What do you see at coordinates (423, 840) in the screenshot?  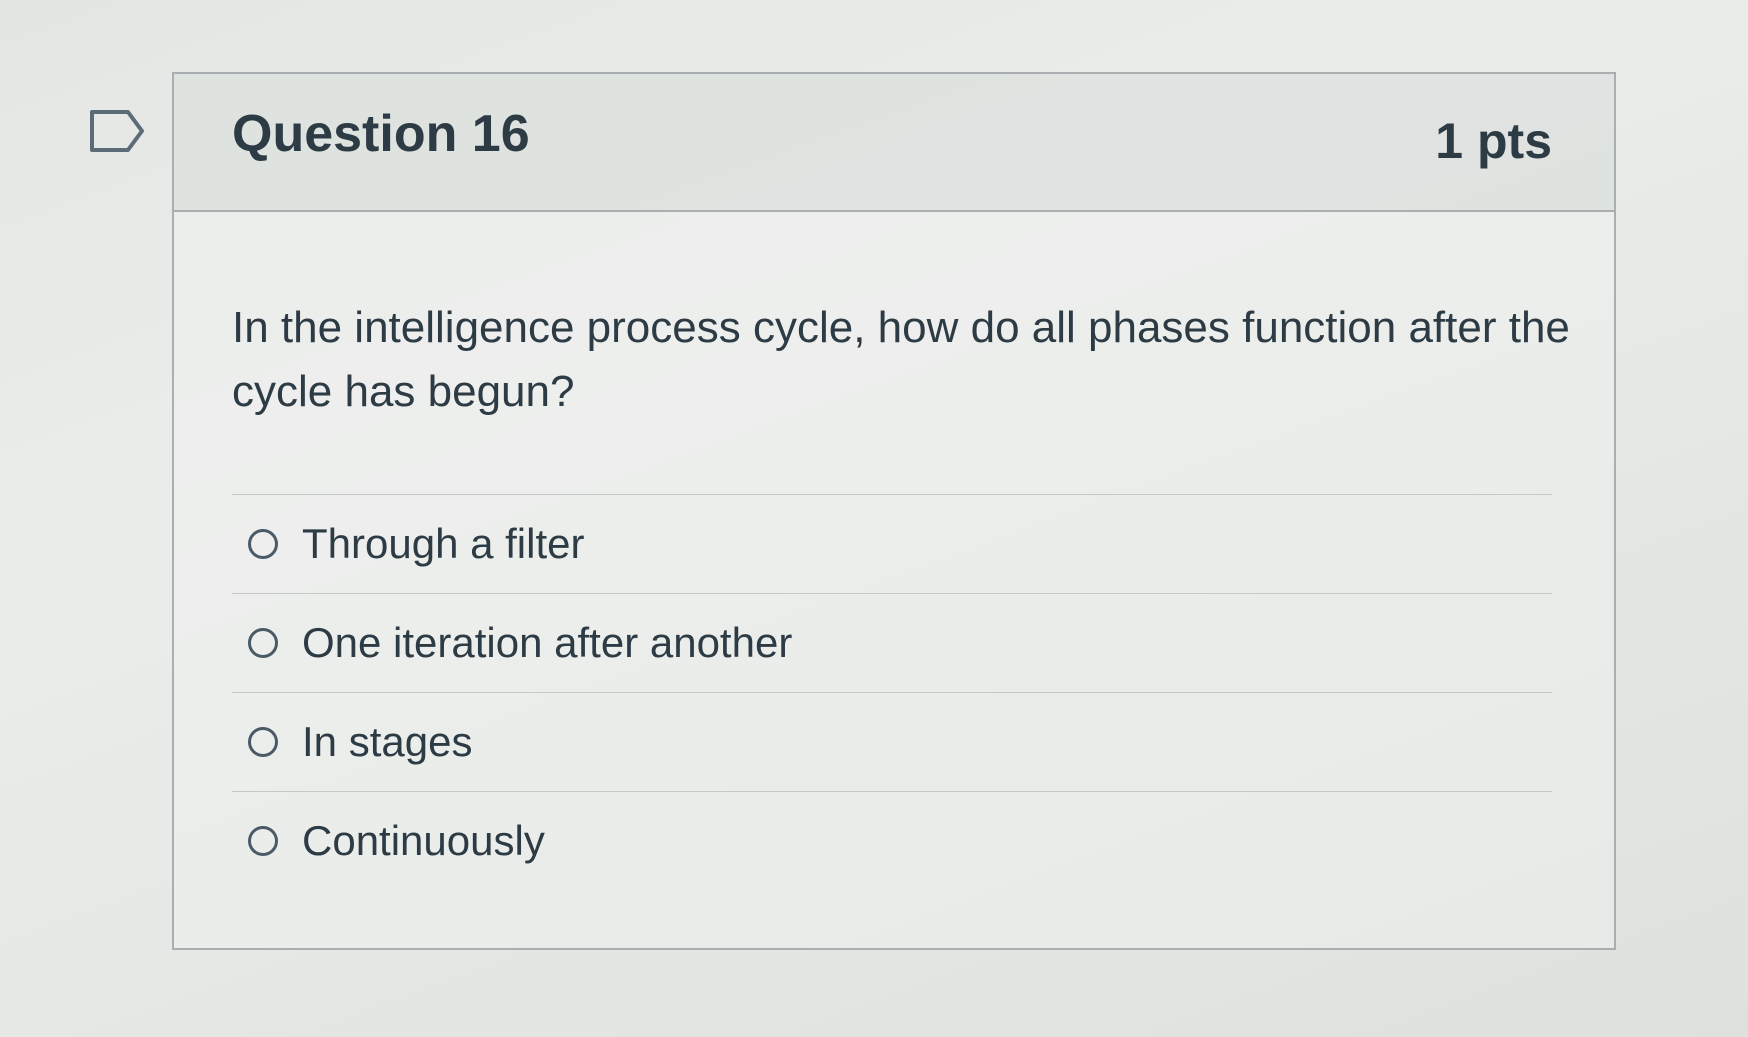 I see `answer-label: Continuously` at bounding box center [423, 840].